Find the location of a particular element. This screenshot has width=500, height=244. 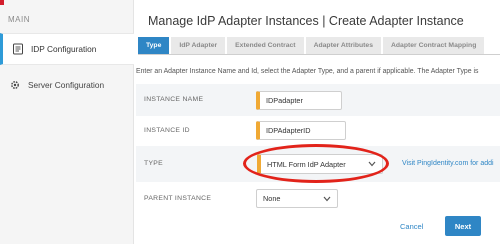

instance-name-row: INSTANCE NAME IDPadapter is located at coordinates (318, 100).